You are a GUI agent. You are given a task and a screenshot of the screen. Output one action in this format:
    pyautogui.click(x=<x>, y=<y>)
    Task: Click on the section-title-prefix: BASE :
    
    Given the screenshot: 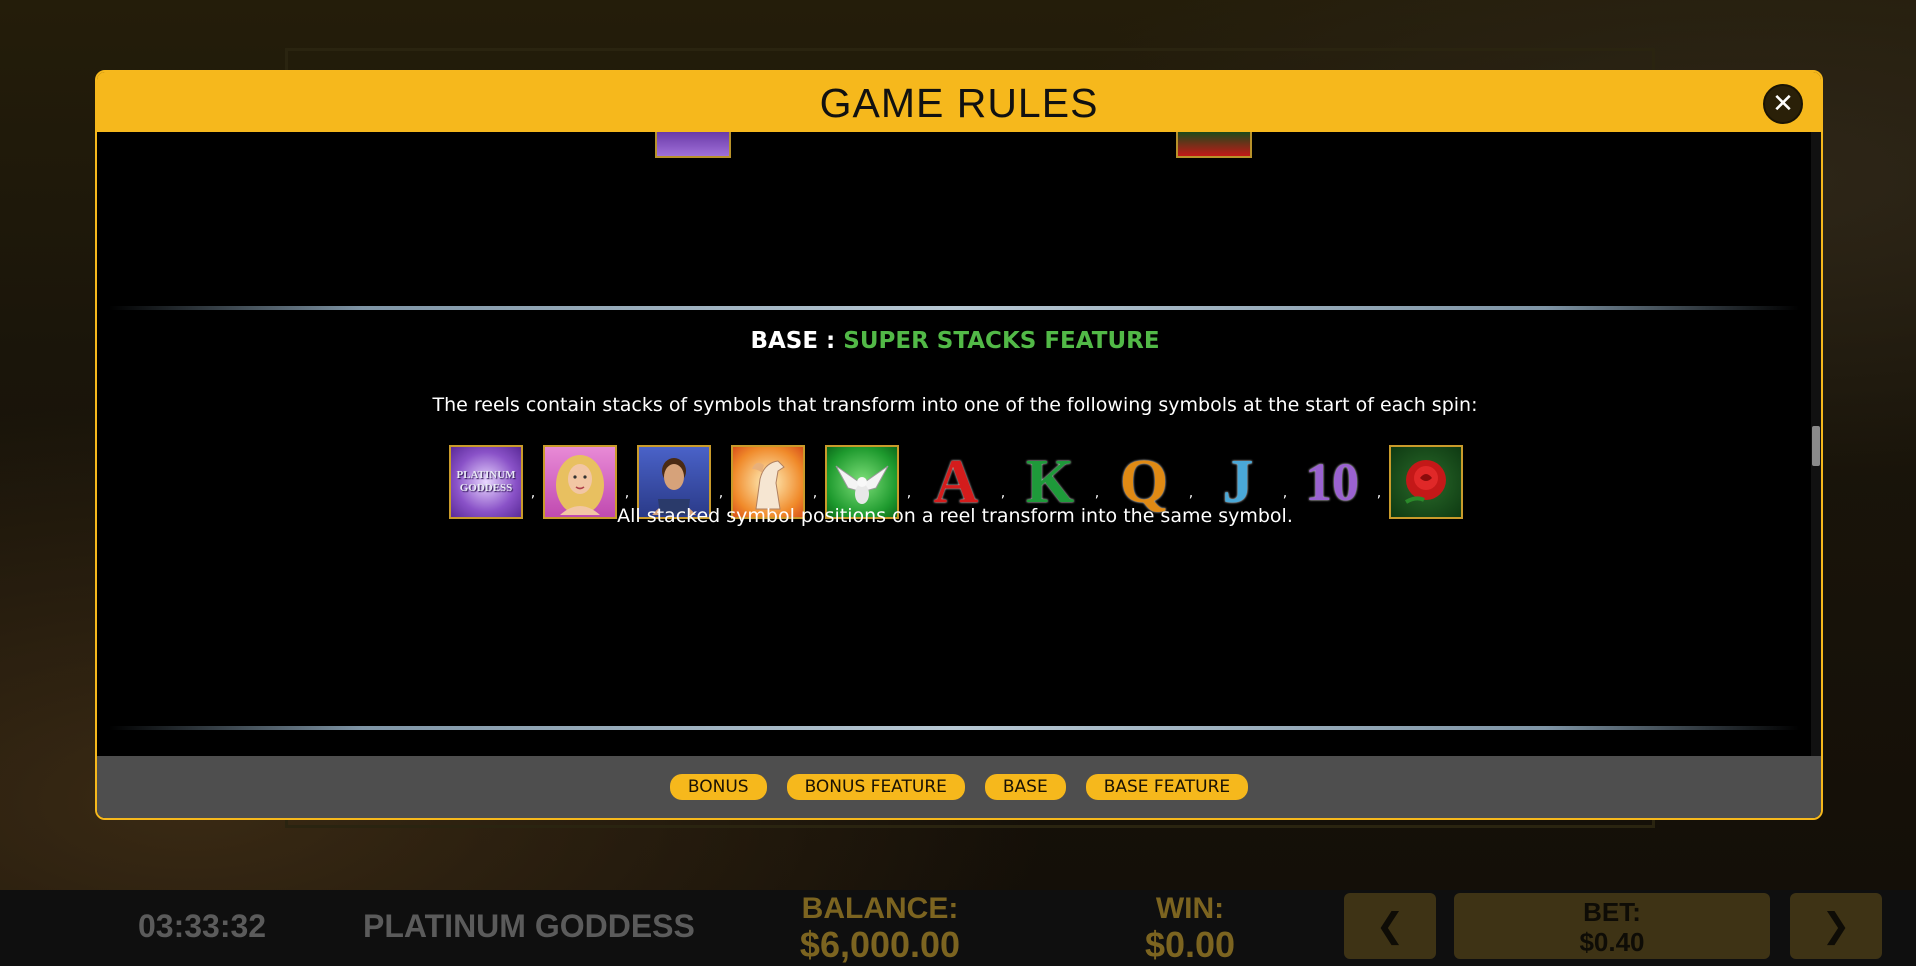 What is the action you would take?
    pyautogui.click(x=797, y=341)
    